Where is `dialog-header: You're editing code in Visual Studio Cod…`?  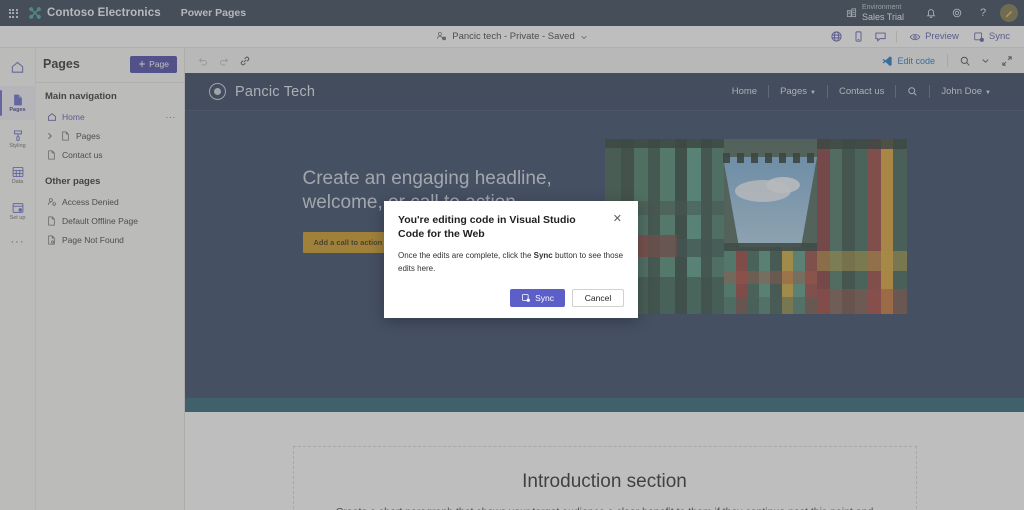
dialog-header: You're editing code in Visual Studio Cod… is located at coordinates (511, 227).